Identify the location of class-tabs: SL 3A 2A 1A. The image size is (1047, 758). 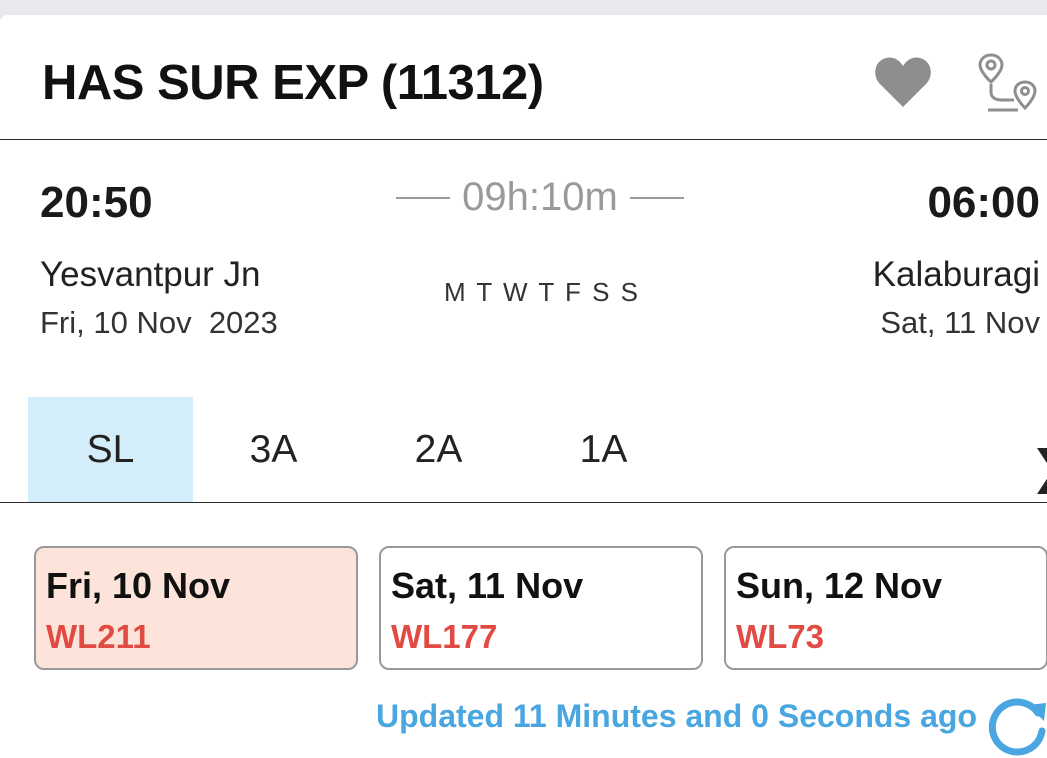
(523, 450).